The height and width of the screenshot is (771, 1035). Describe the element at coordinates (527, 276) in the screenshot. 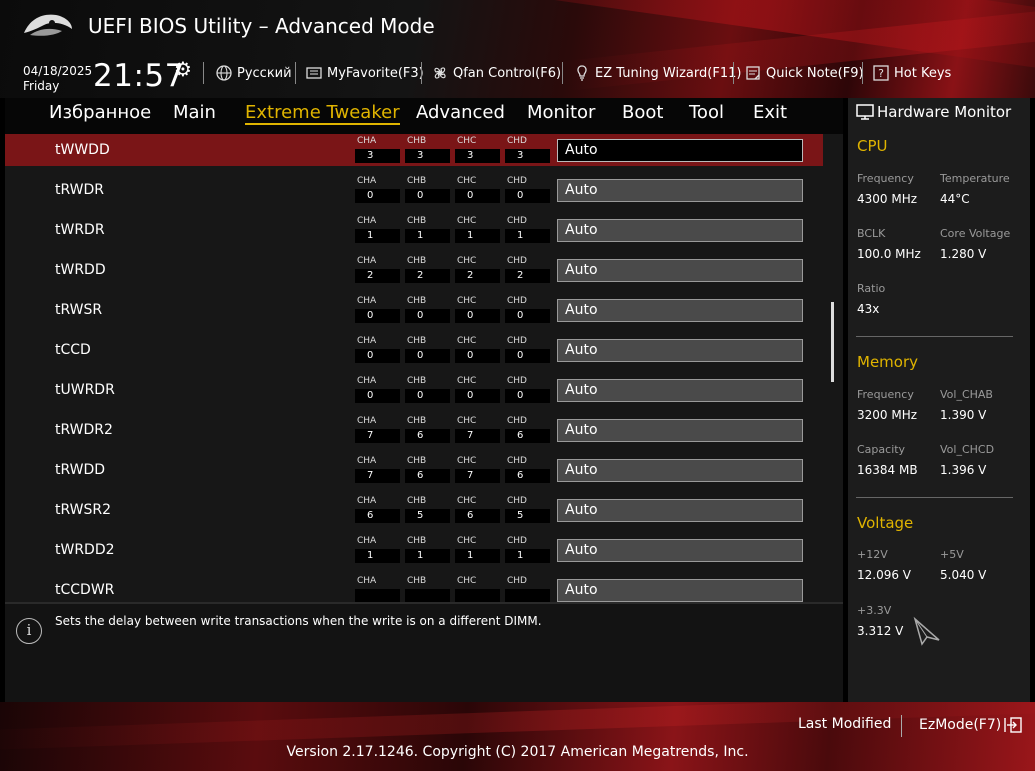

I see `channel-value: 2` at that location.